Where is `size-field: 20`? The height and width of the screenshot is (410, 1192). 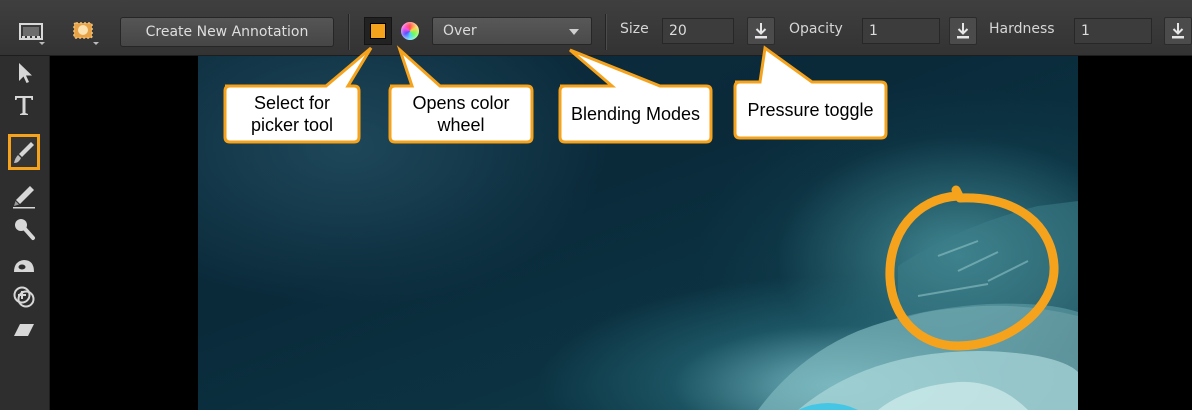 size-field: 20 is located at coordinates (698, 31).